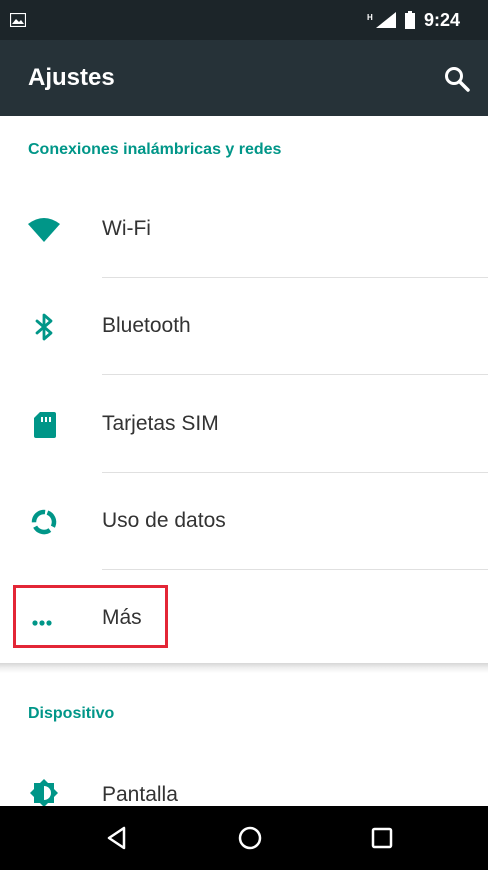  I want to click on section-header-wireless: Conexiones inalámbricas y redes, so click(155, 149).